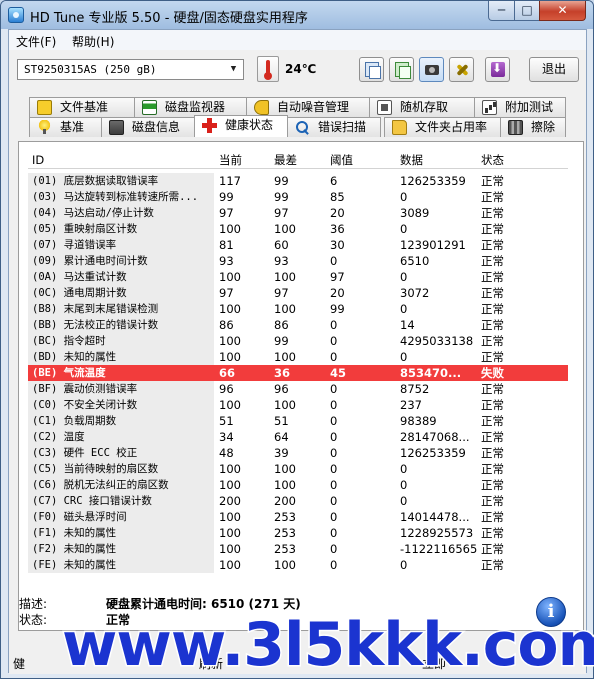 The image size is (594, 679). I want to click on table-header: ID 当前 最差 阈值 数据 状态, so click(298, 160).